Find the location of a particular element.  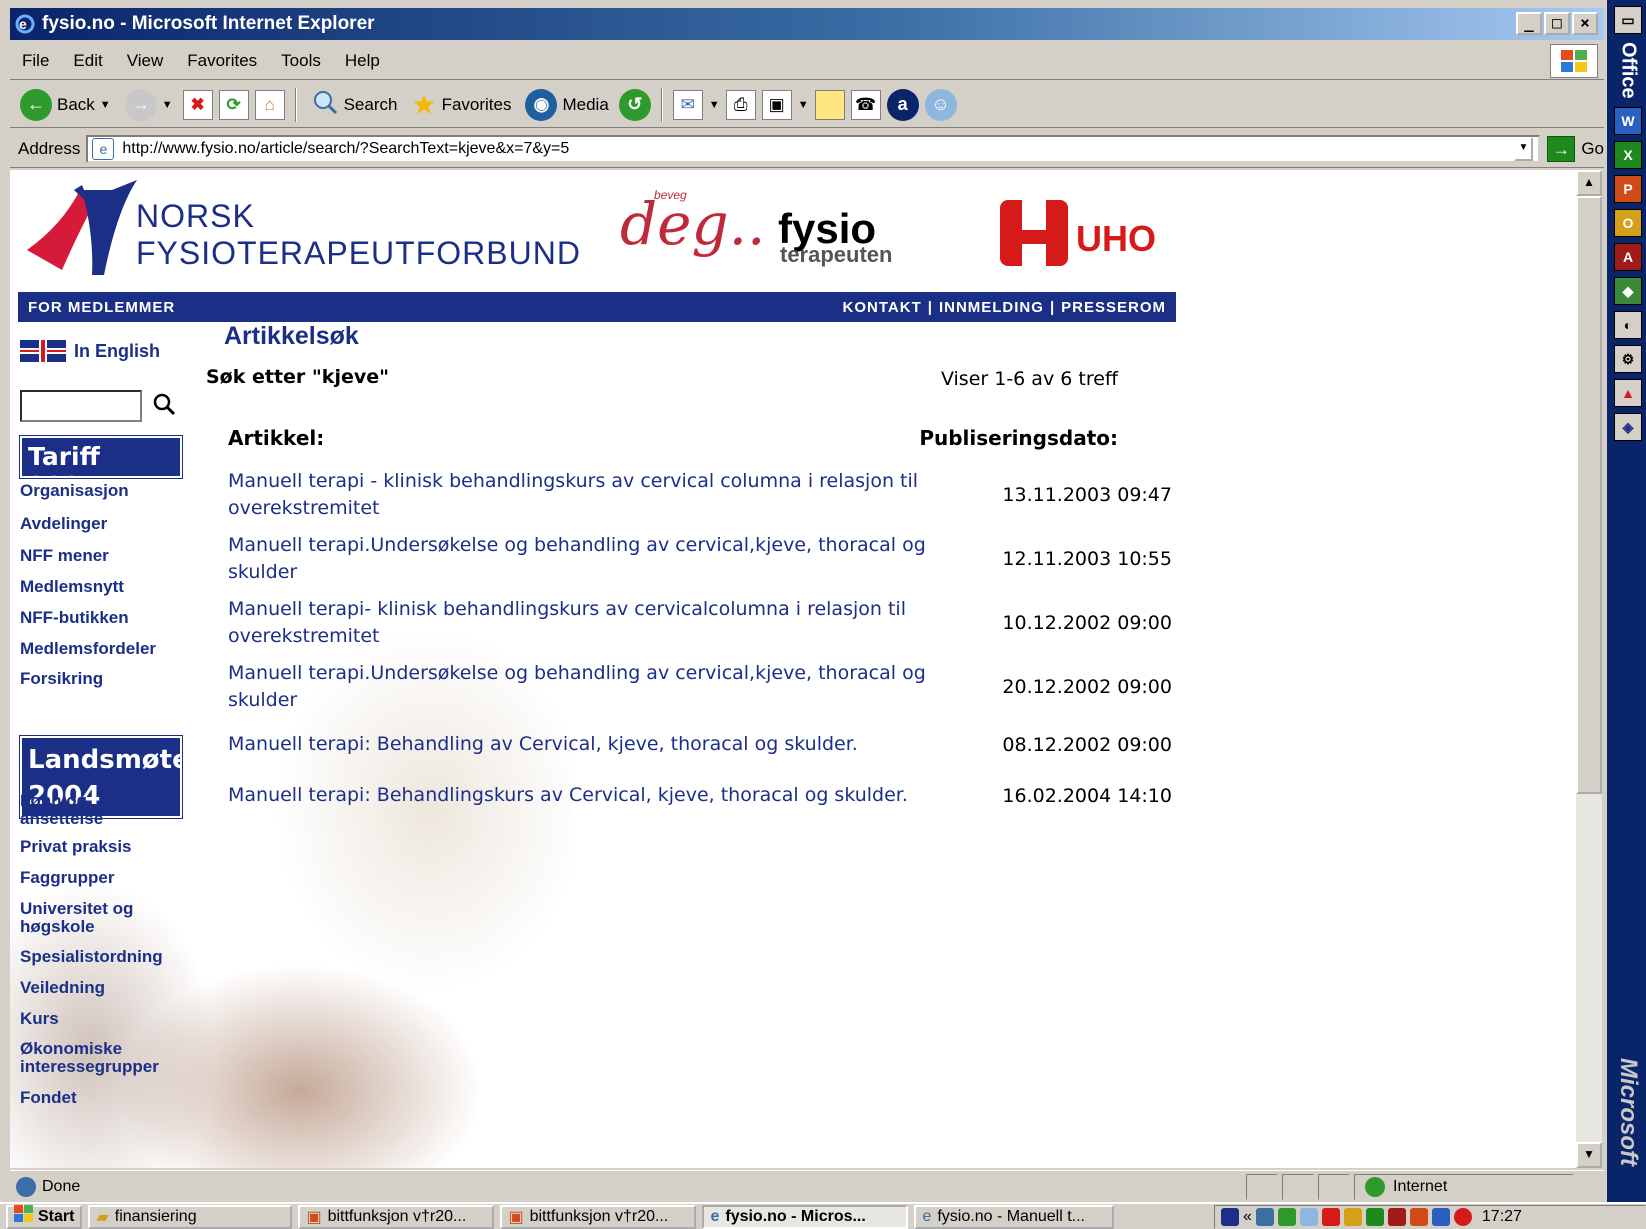

task-finansiering: ▰ finansiering is located at coordinates (190, 1216).